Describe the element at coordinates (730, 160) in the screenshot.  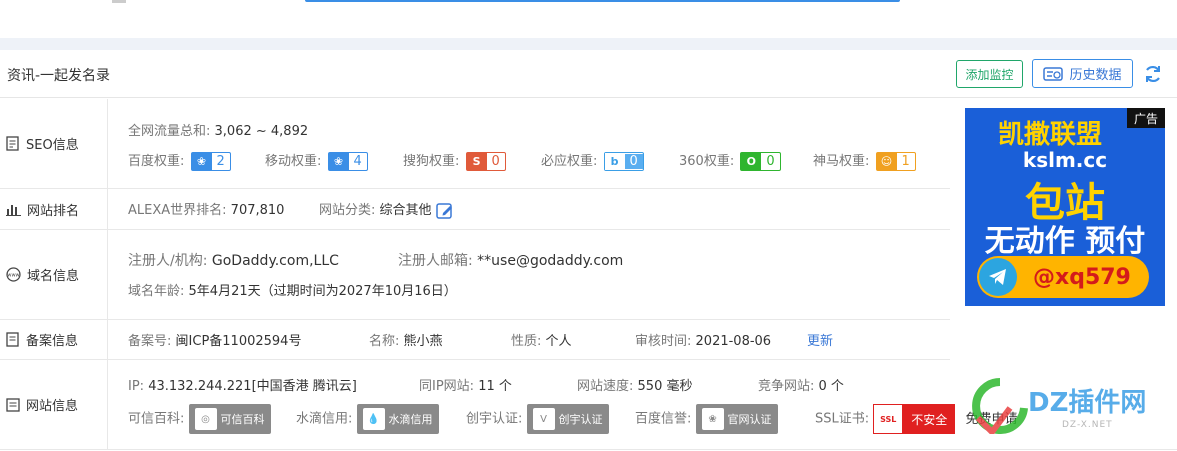
I see `weight-360: 360权重: O0` at that location.